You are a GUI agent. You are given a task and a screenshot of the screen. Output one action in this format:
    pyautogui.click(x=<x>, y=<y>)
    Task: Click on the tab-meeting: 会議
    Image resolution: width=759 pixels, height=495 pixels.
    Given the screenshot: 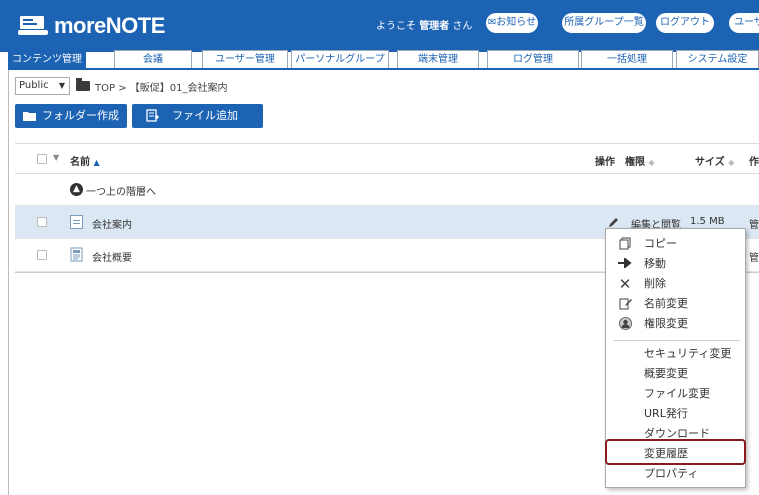 What is the action you would take?
    pyautogui.click(x=153, y=59)
    